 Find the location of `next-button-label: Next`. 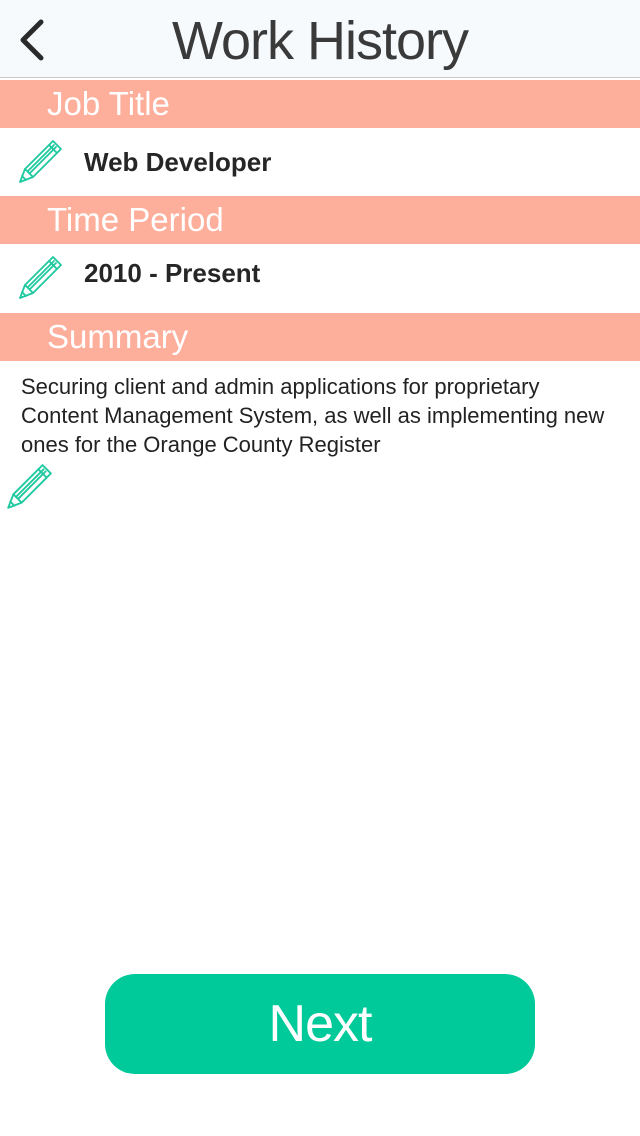

next-button-label: Next is located at coordinates (320, 1024).